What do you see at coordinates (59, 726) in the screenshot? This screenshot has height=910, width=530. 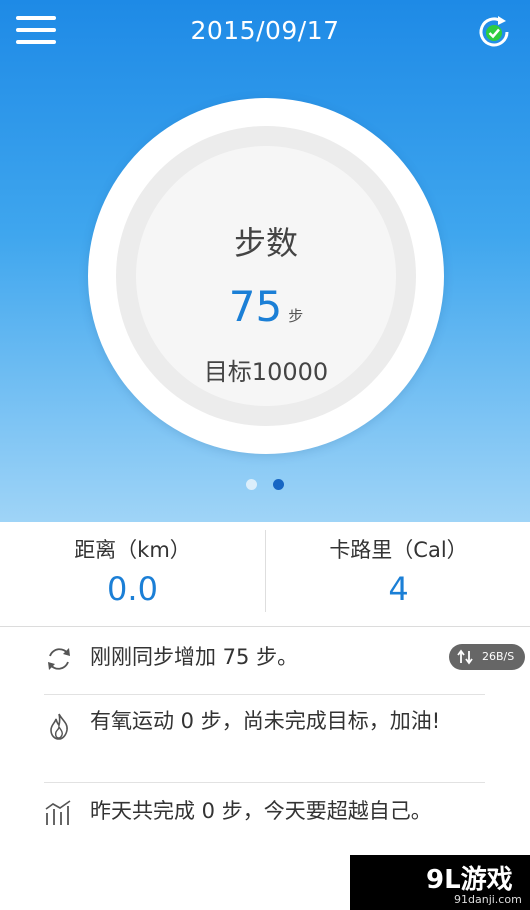 I see `flame-icon` at bounding box center [59, 726].